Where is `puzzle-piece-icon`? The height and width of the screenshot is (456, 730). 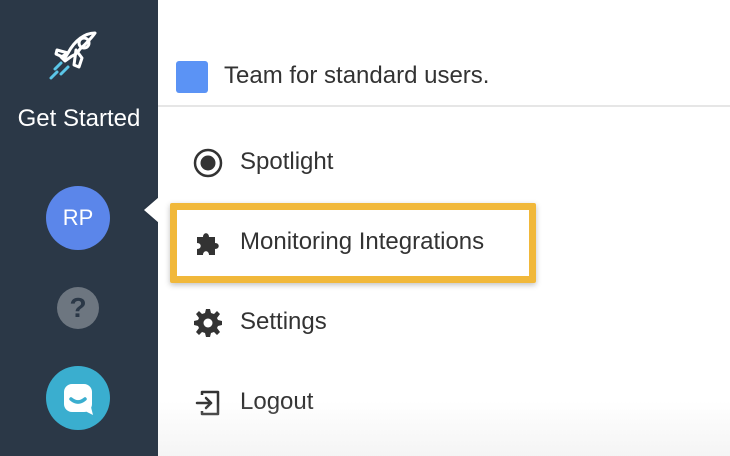 puzzle-piece-icon is located at coordinates (208, 244).